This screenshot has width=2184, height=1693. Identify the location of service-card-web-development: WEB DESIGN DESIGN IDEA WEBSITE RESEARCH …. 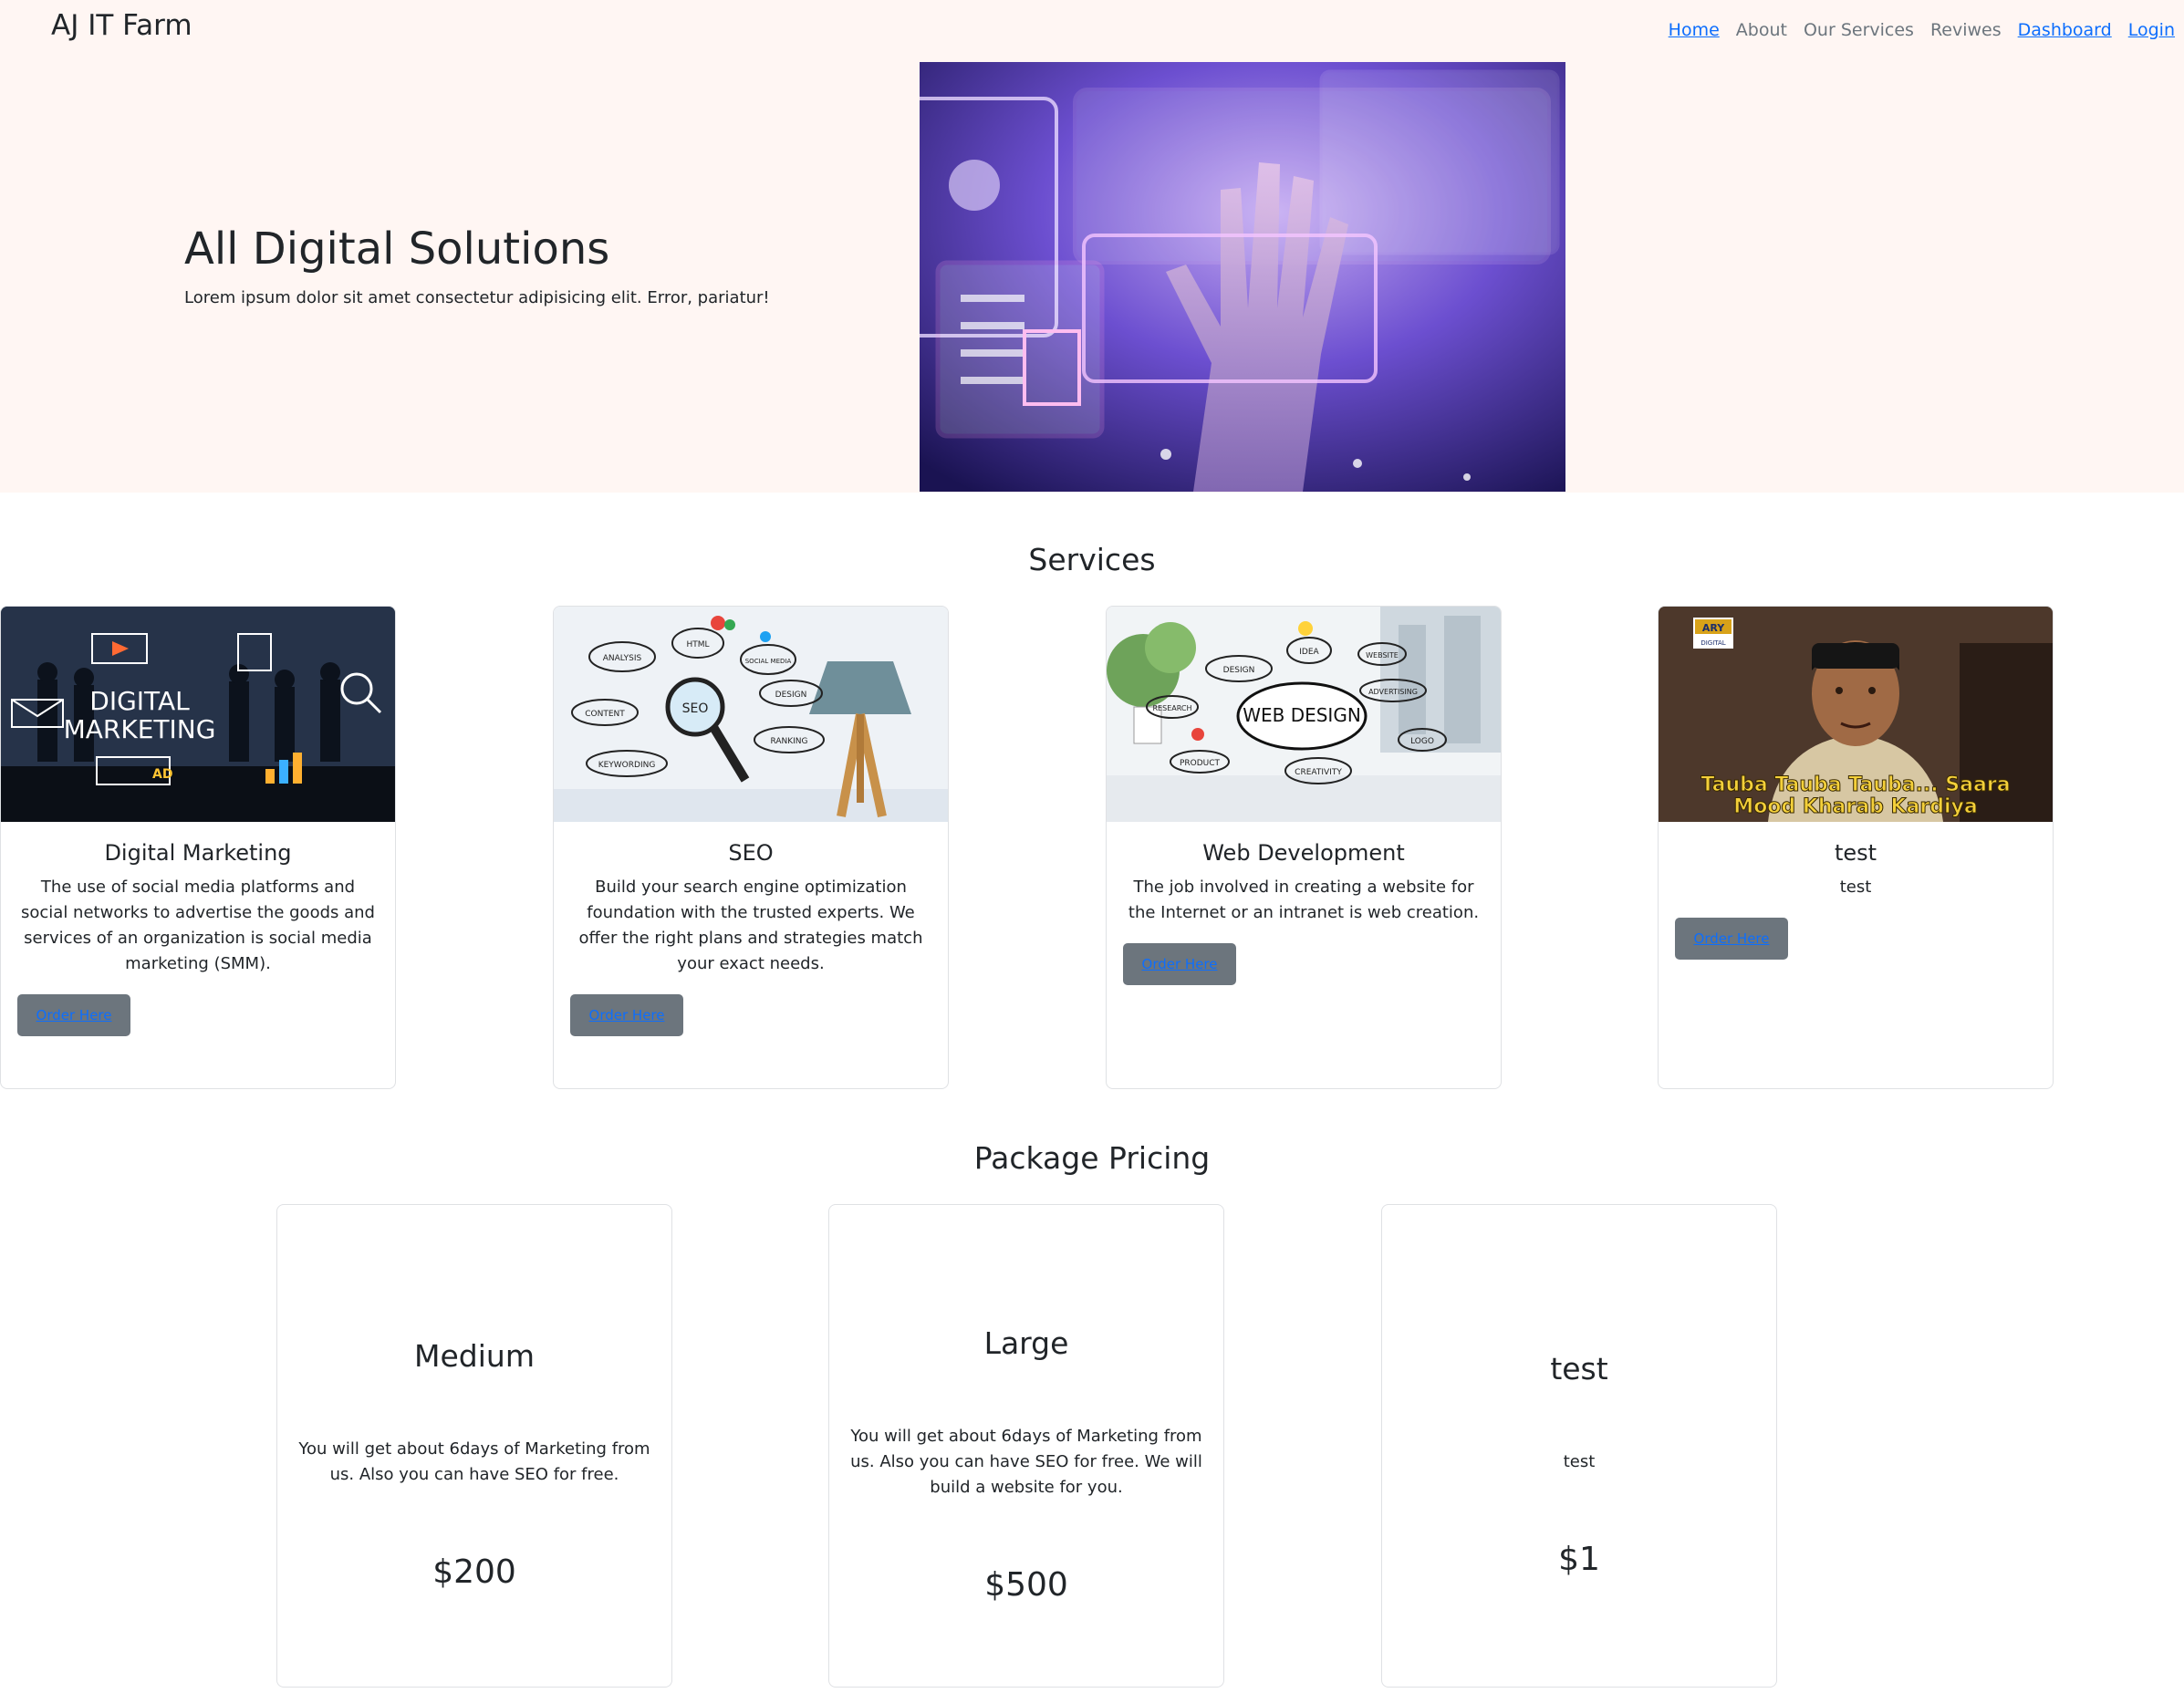
(1304, 847).